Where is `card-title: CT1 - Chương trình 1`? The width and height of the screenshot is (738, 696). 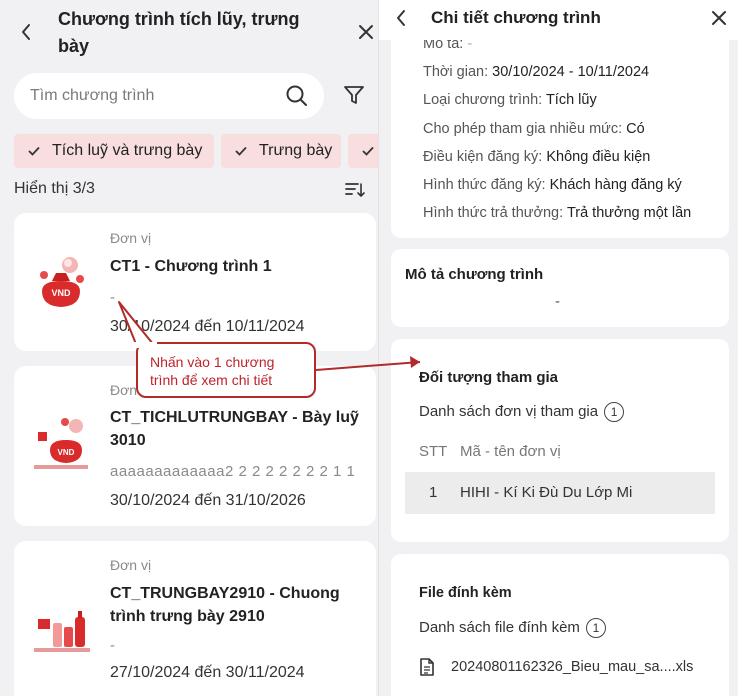 card-title: CT1 - Chương trình 1 is located at coordinates (191, 266).